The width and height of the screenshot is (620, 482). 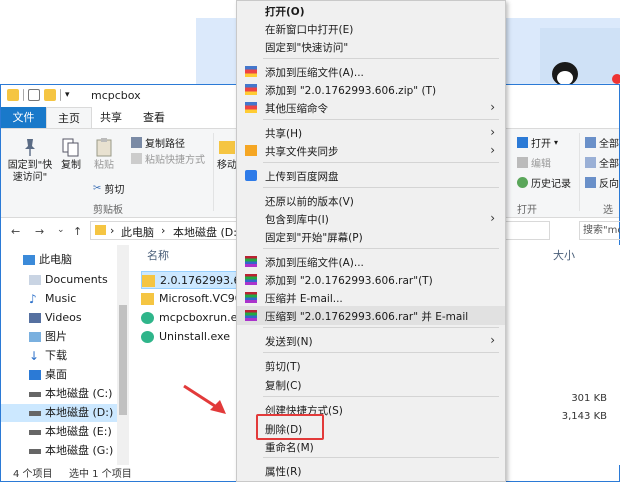 What do you see at coordinates (97, 188) in the screenshot?
I see `scissors-icon: ✂` at bounding box center [97, 188].